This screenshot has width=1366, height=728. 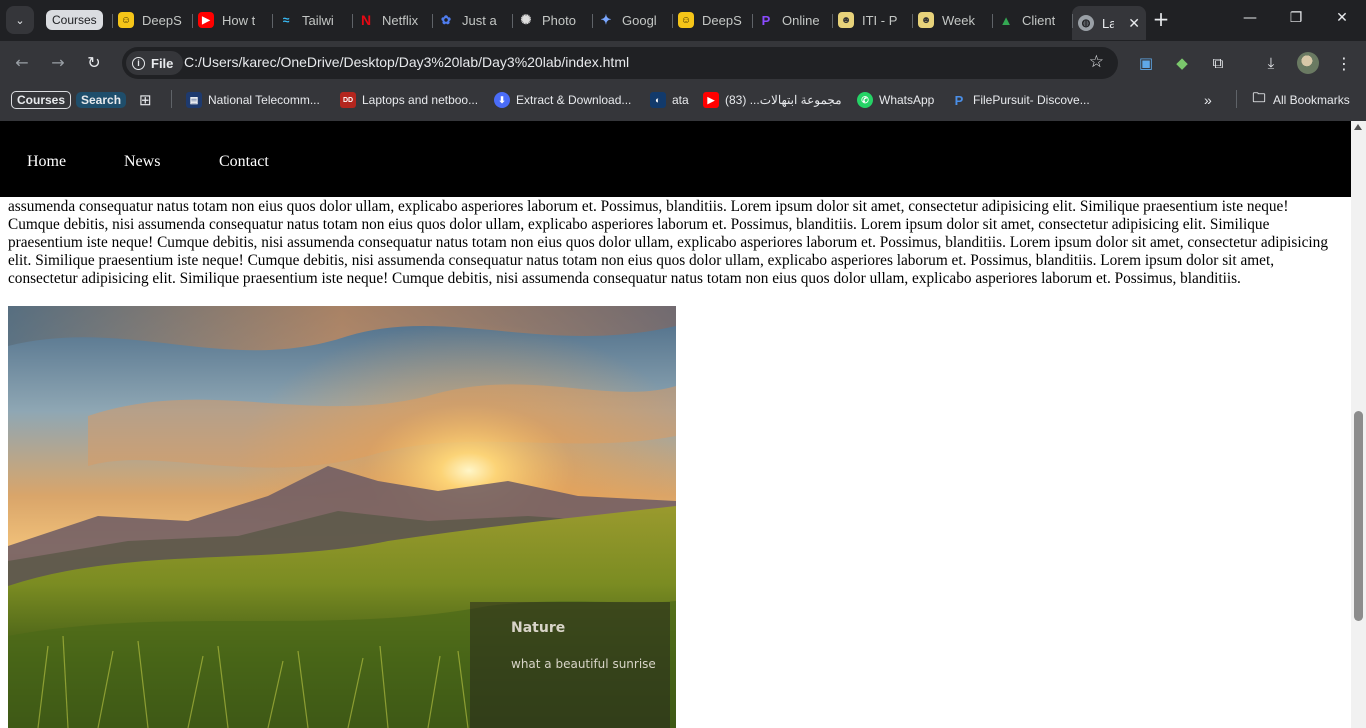 What do you see at coordinates (865, 100) in the screenshot?
I see `whatsapp-icon: ✆` at bounding box center [865, 100].